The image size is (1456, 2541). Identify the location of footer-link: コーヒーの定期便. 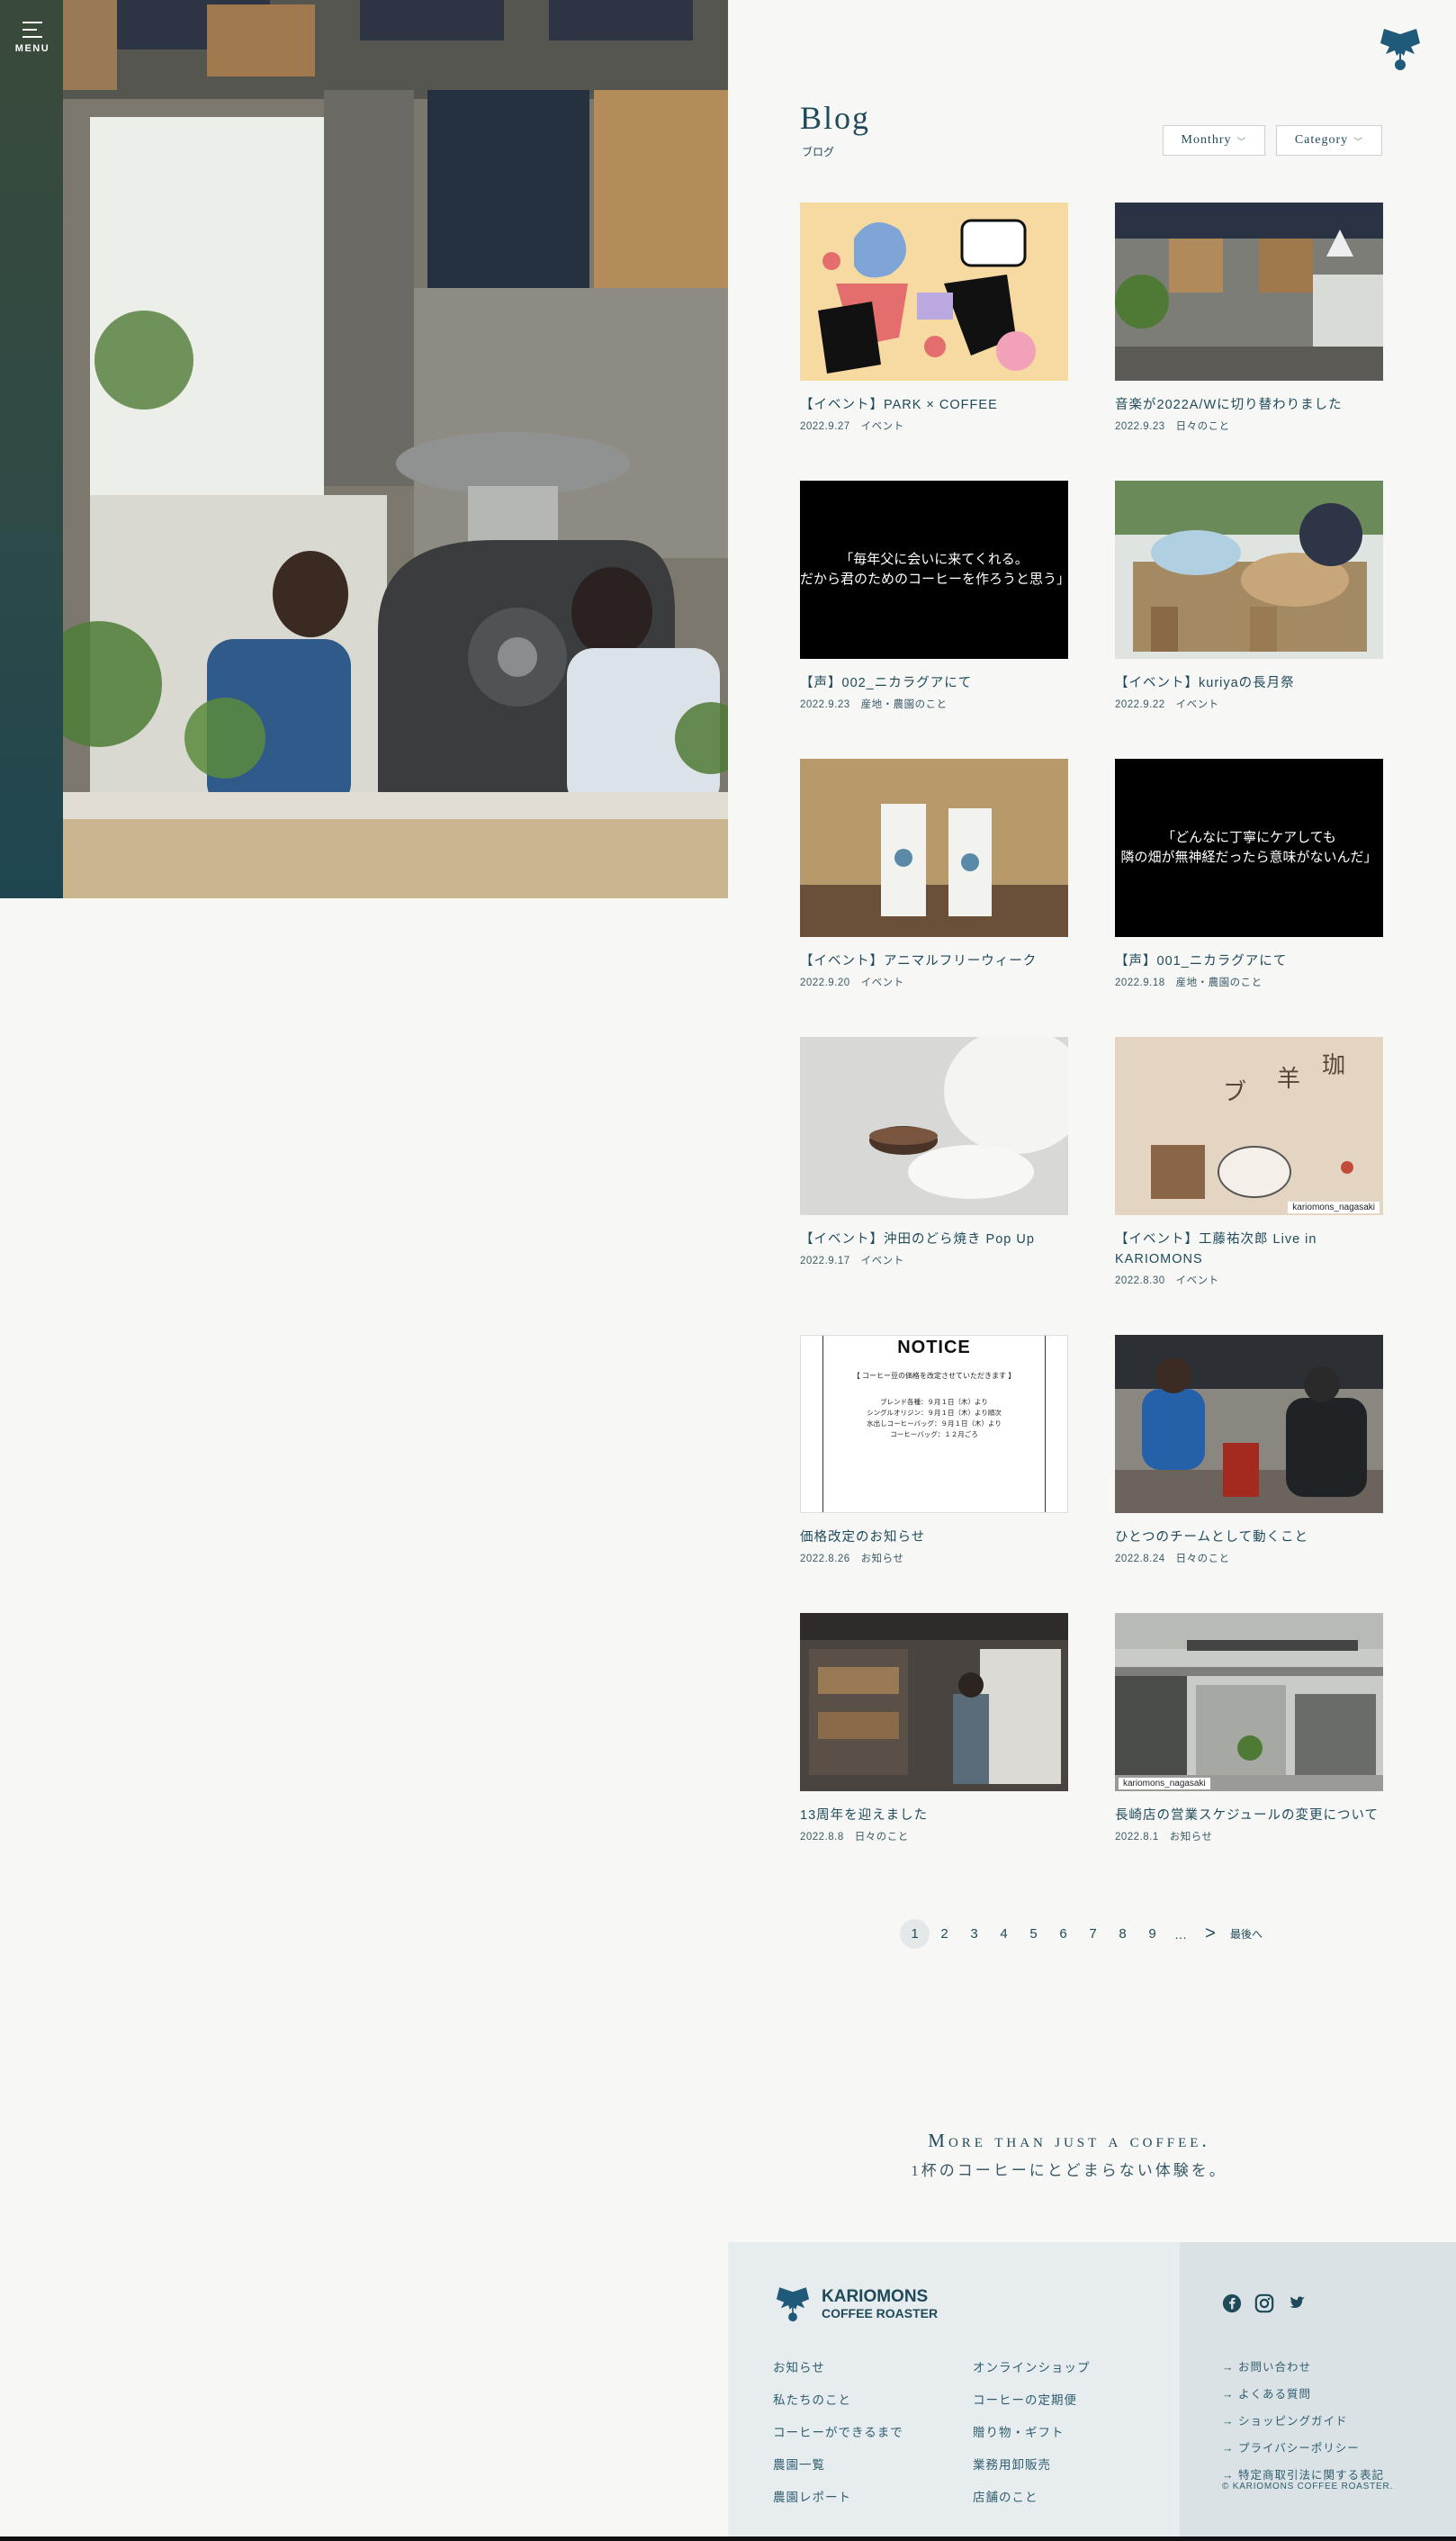
(1032, 2399).